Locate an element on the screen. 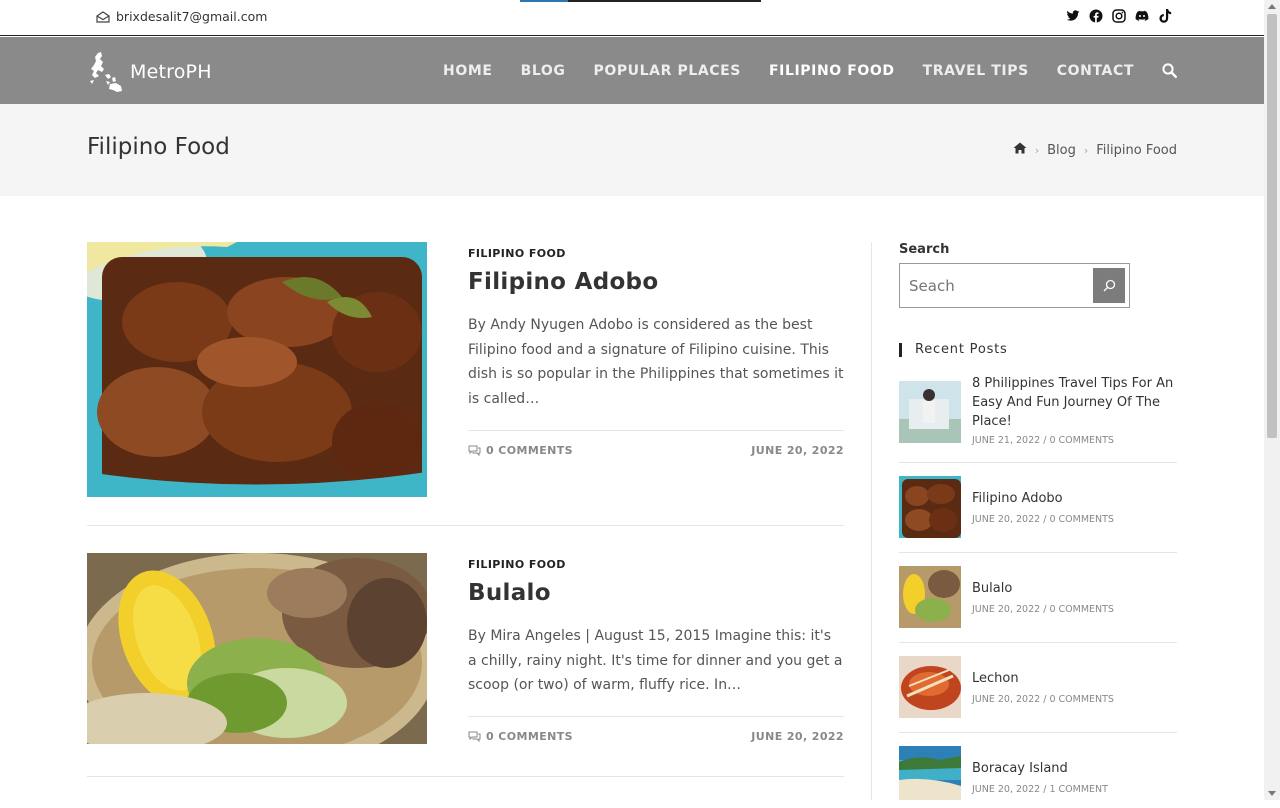  sidebar-divider is located at coordinates (871, 521).